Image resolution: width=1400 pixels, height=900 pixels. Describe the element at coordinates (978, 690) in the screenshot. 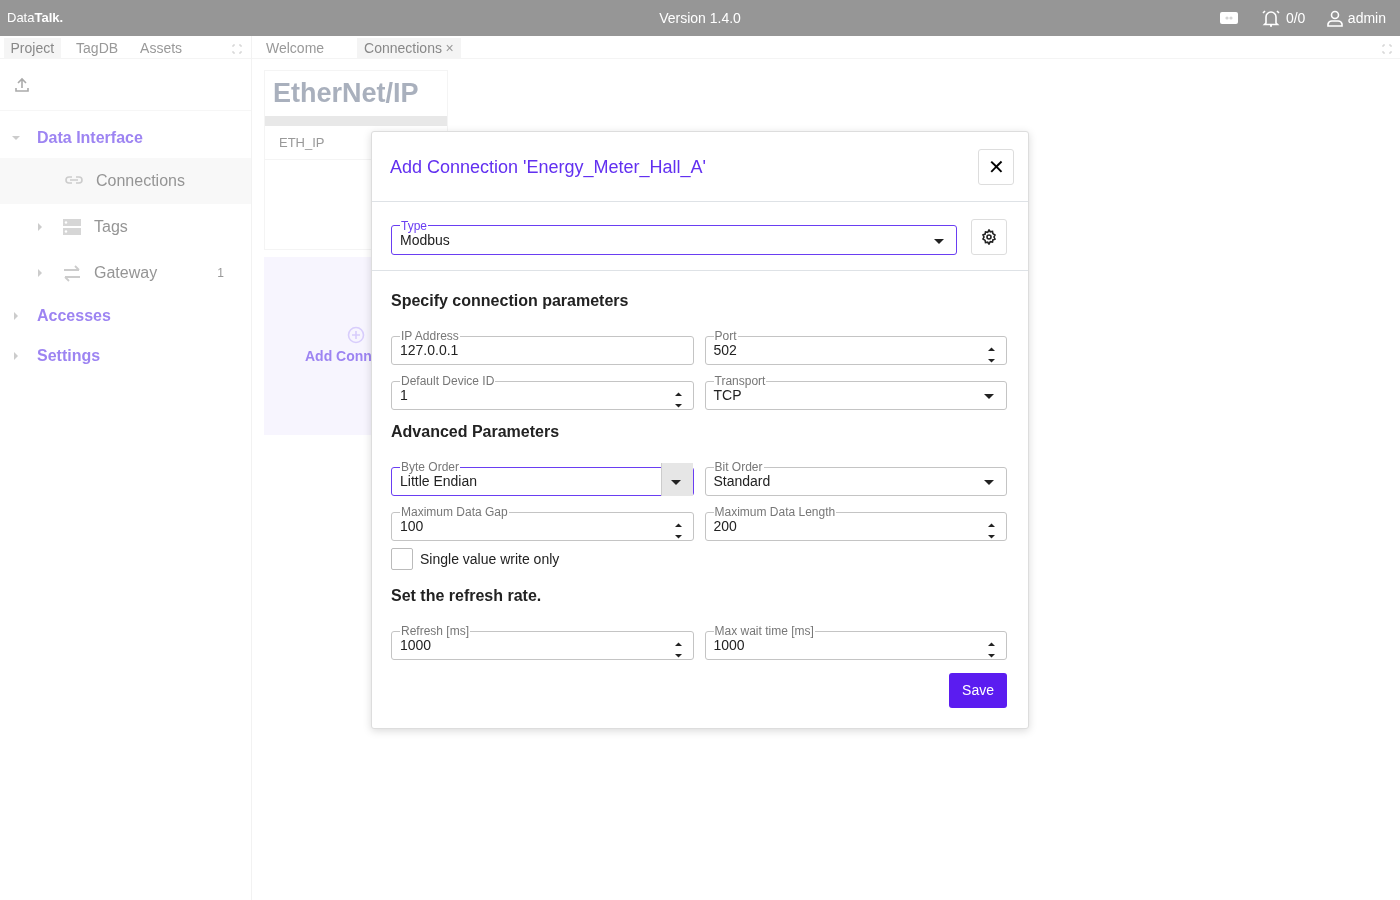

I see `save-button: Save` at that location.